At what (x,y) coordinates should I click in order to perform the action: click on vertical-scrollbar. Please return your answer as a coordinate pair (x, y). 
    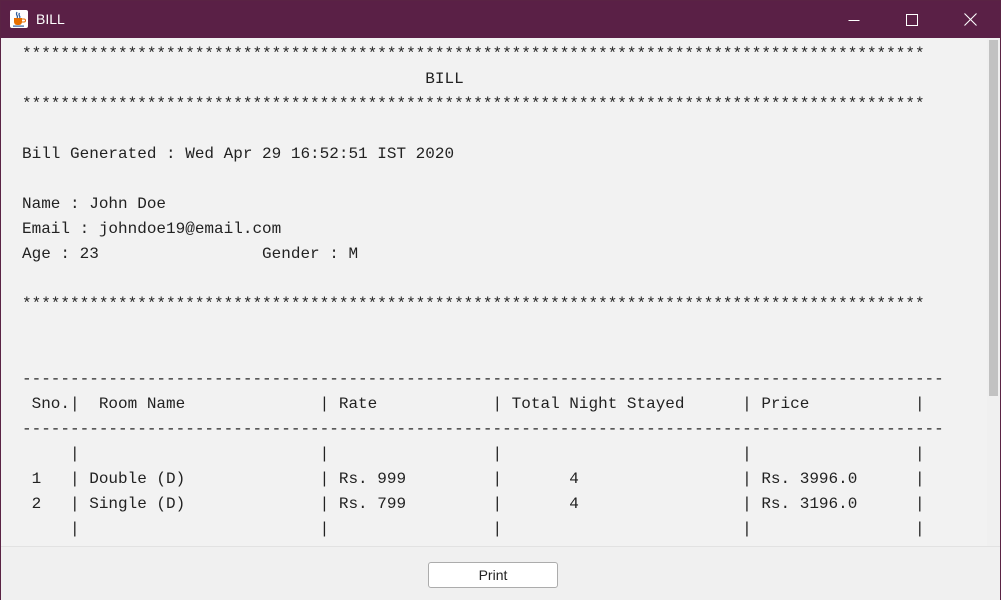
    Looking at the image, I should click on (993, 292).